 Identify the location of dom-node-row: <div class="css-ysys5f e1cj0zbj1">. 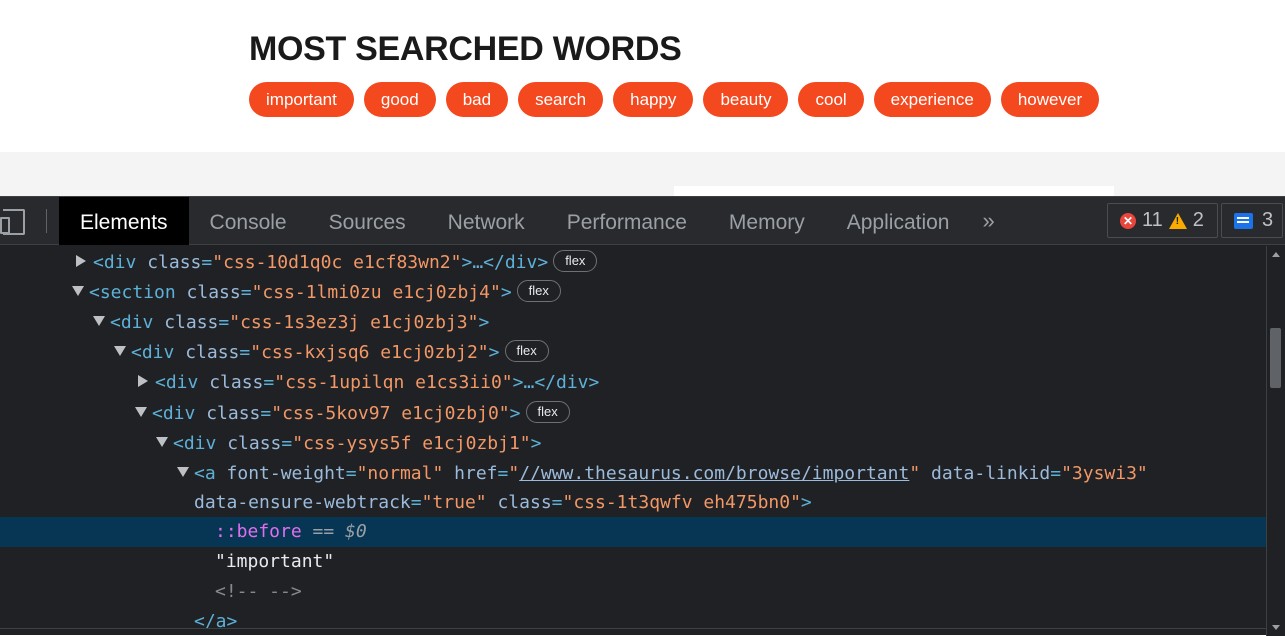
(633, 444).